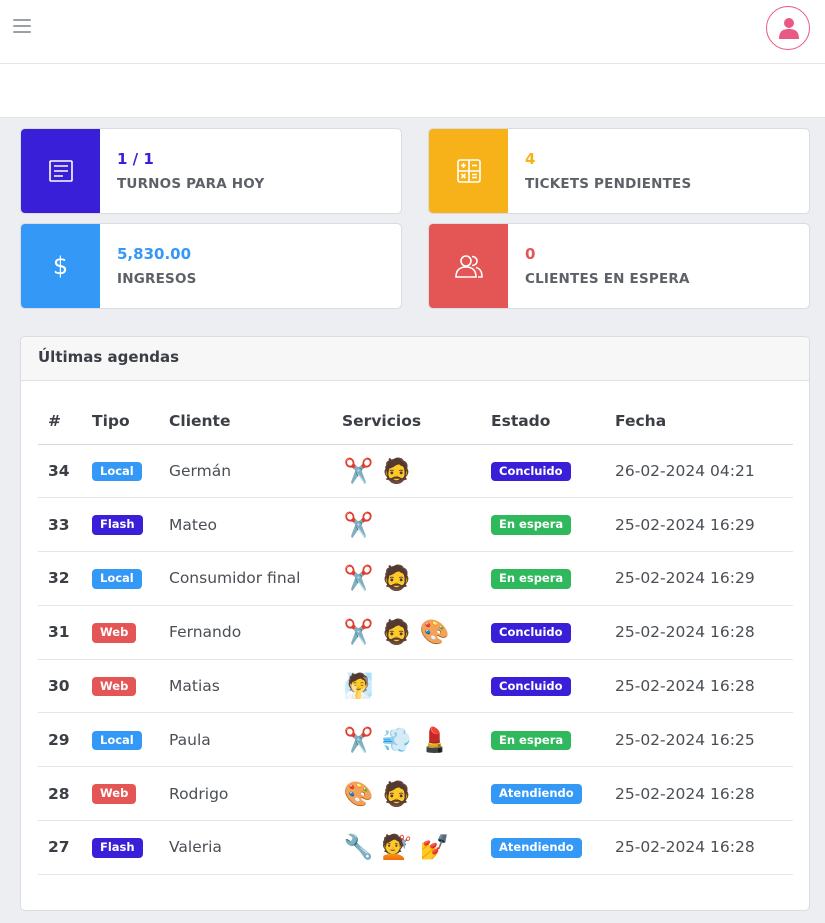 Image resolution: width=825 pixels, height=923 pixels. What do you see at coordinates (434, 739) in the screenshot?
I see `makeup-icon: 💄` at bounding box center [434, 739].